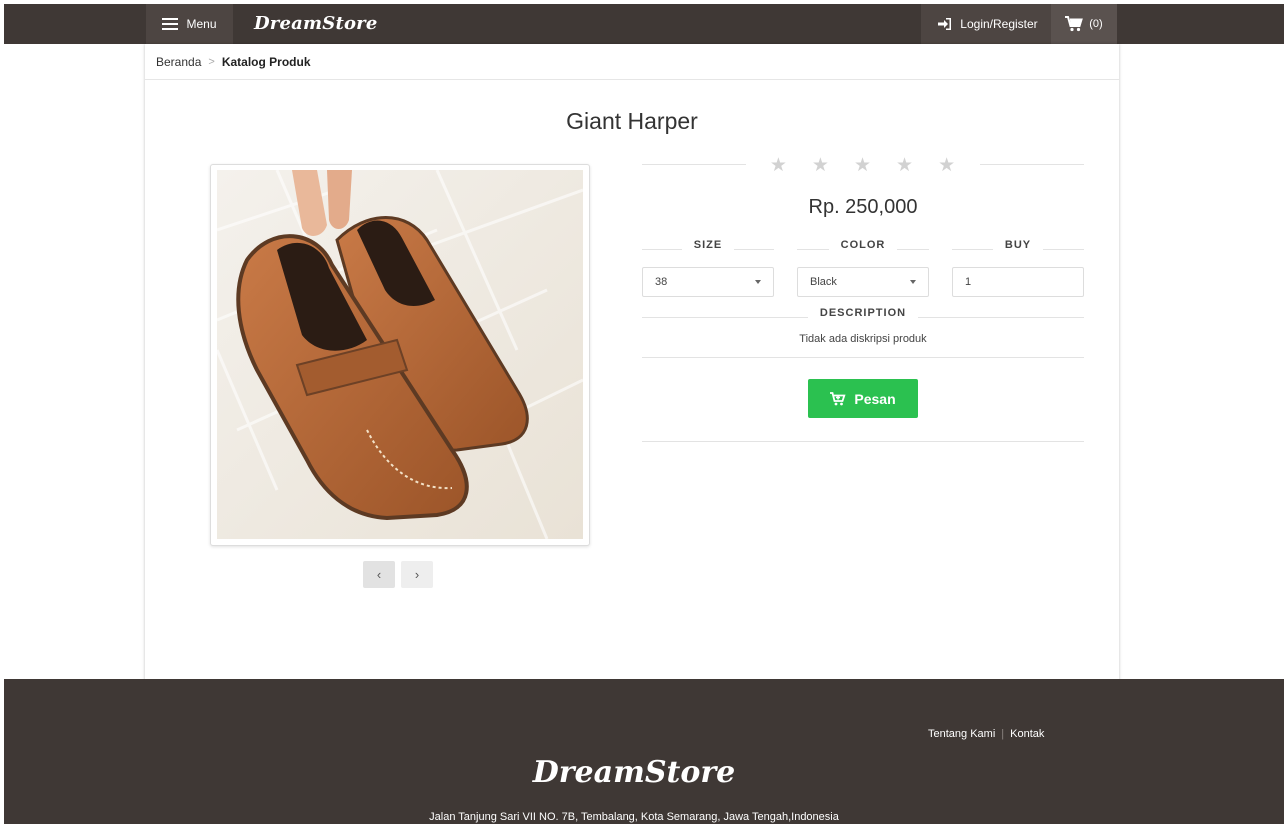 The width and height of the screenshot is (1288, 831). Describe the element at coordinates (417, 574) in the screenshot. I see `gallery-next-button: ›` at that location.